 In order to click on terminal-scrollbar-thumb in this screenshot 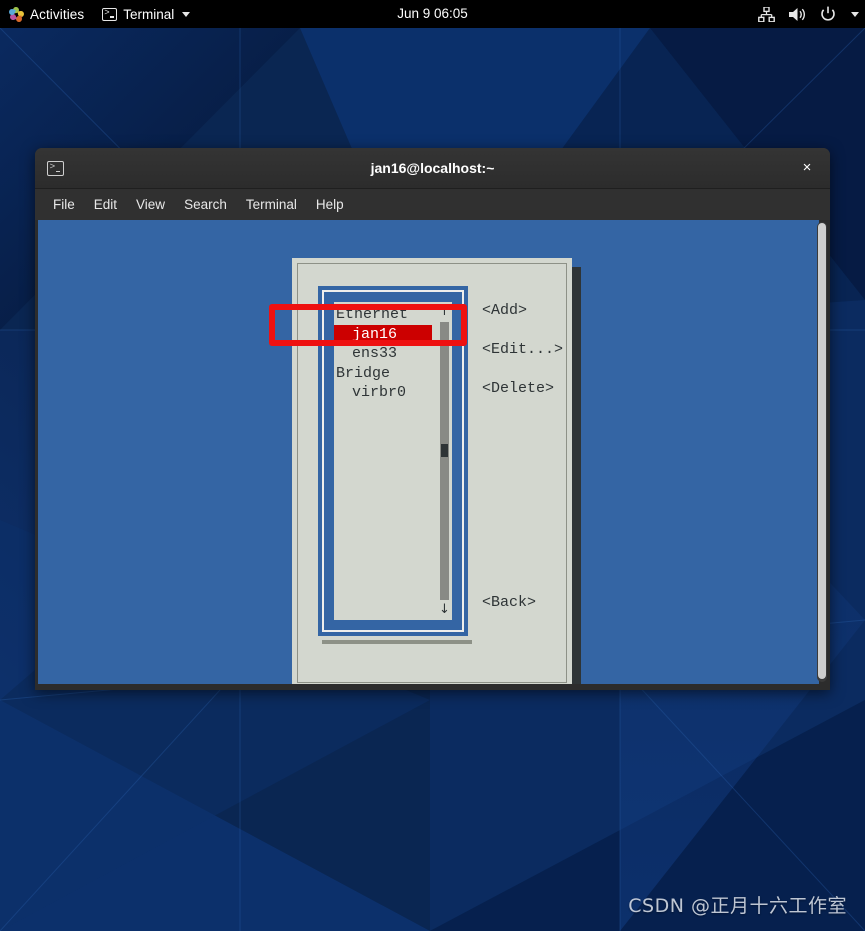, I will do `click(822, 451)`.